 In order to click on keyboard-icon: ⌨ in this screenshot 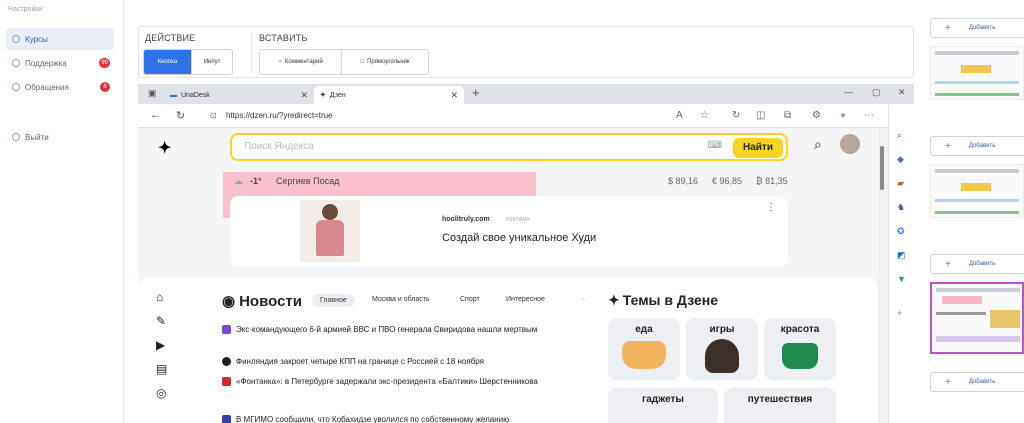, I will do `click(715, 145)`.